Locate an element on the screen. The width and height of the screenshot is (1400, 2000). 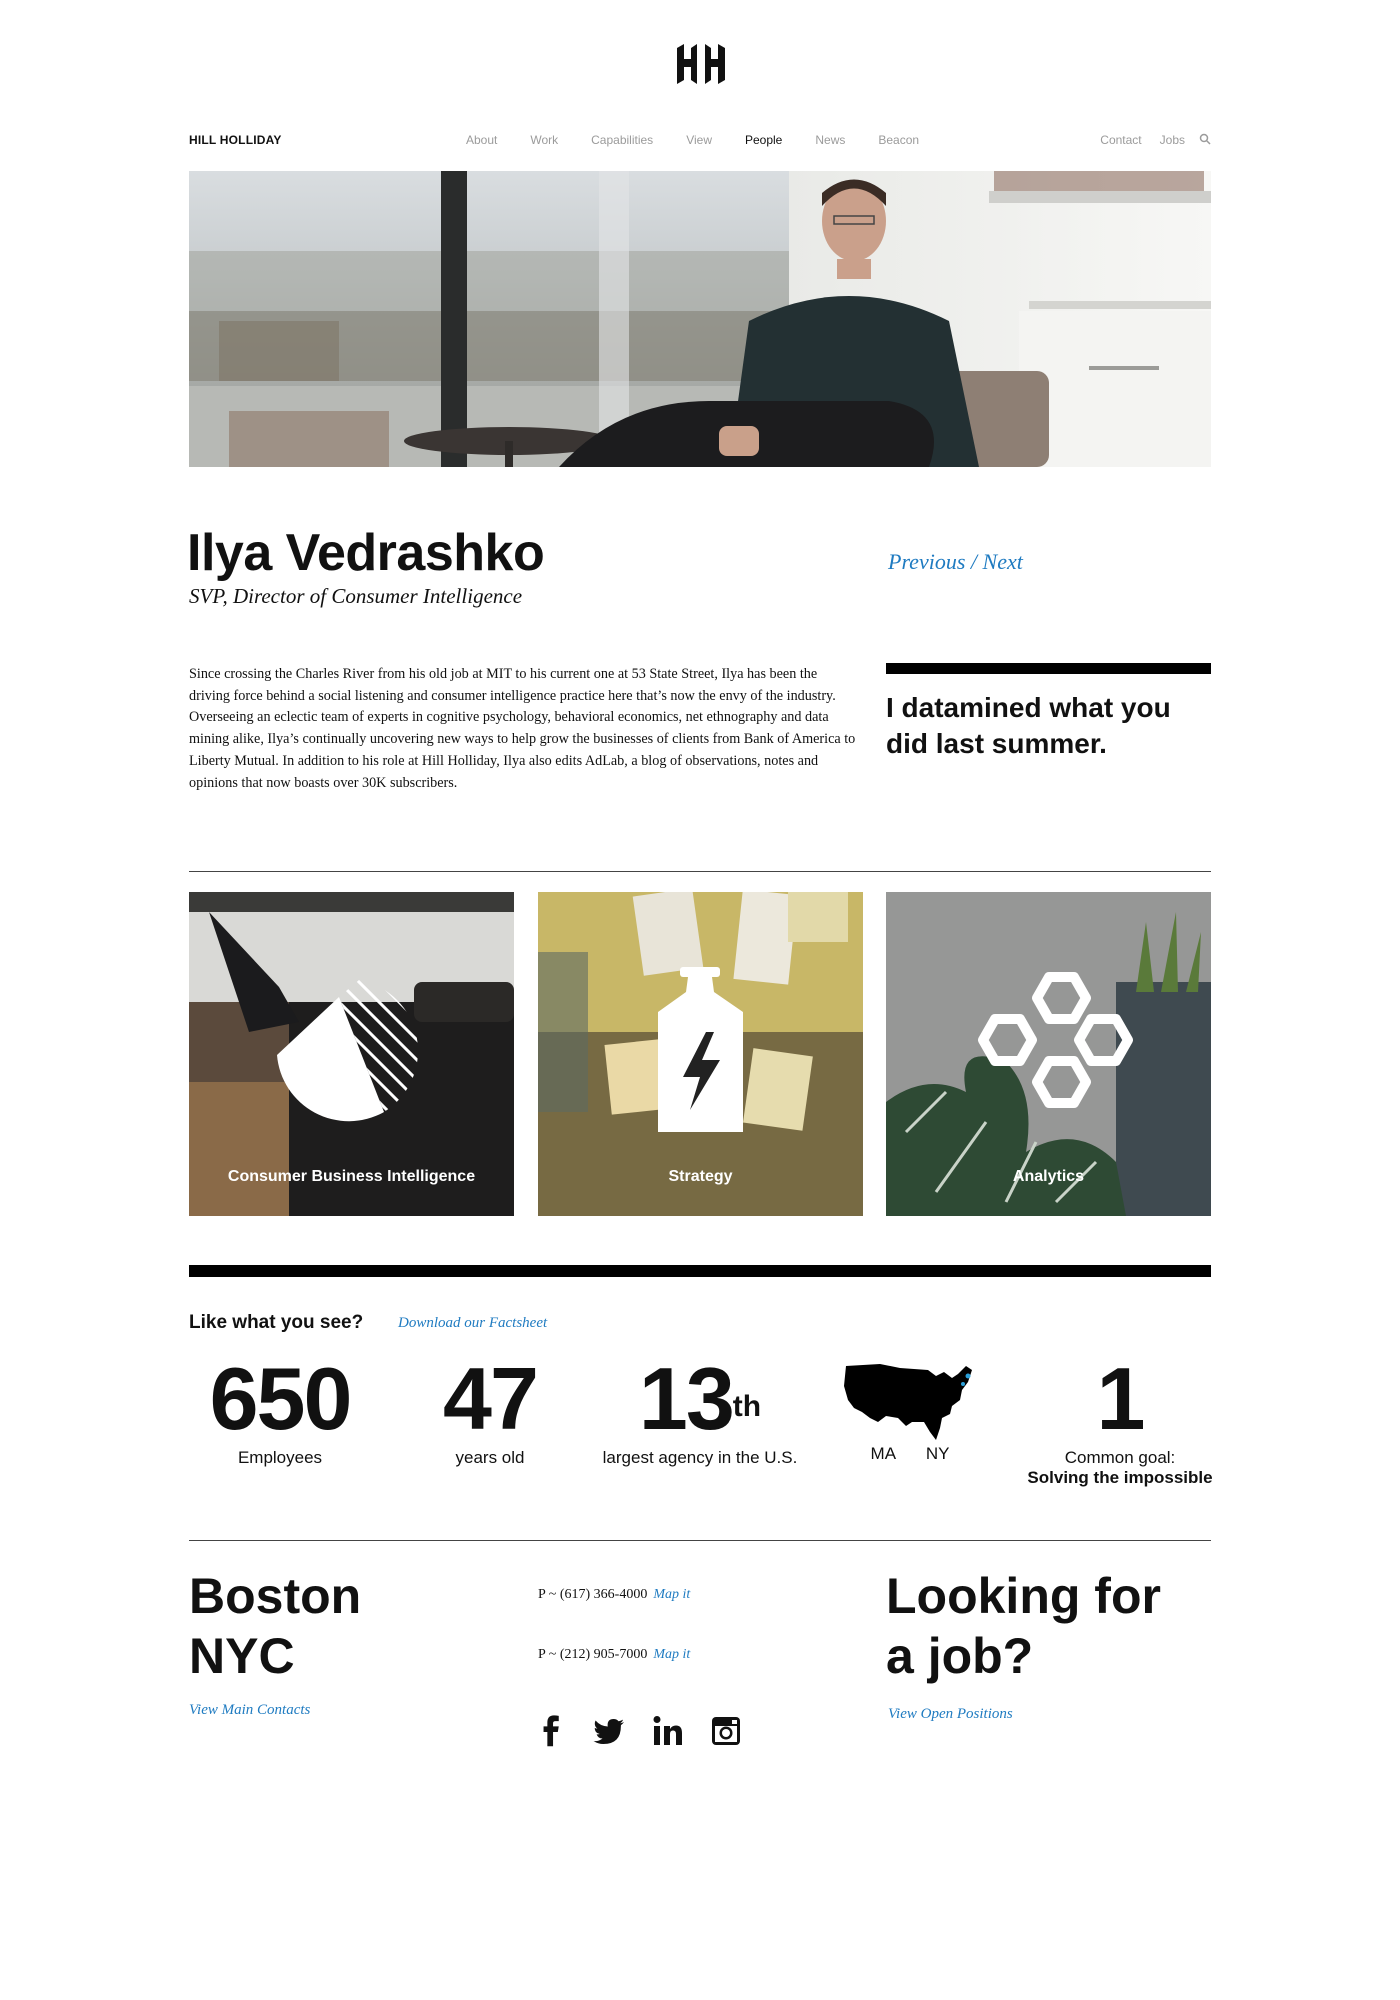
stat-label: years old is located at coordinates (490, 1457).